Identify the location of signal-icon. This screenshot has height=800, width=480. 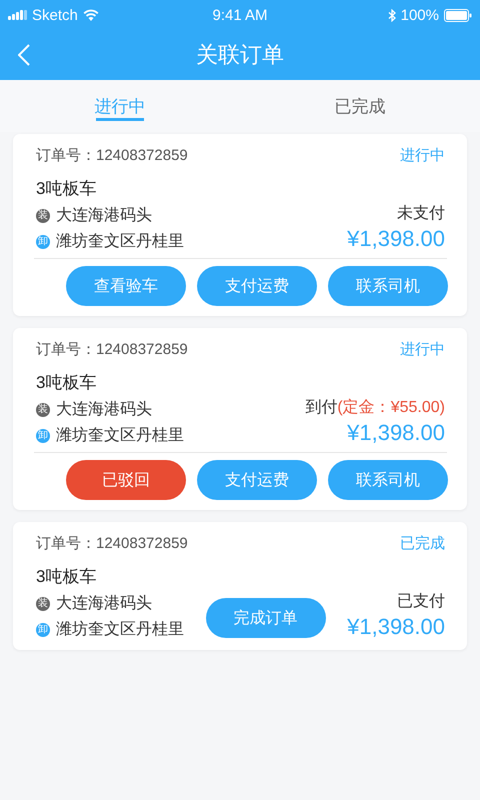
(17, 15).